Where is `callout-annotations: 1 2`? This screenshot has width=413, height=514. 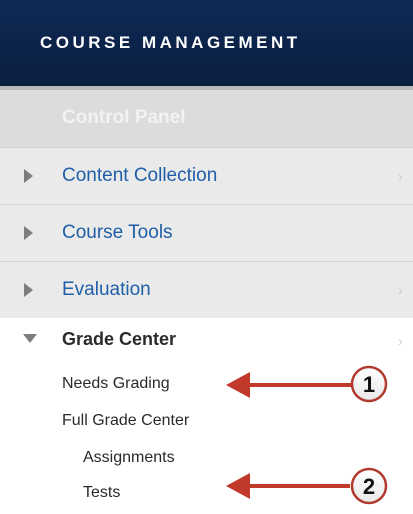 callout-annotations: 1 2 is located at coordinates (307, 435).